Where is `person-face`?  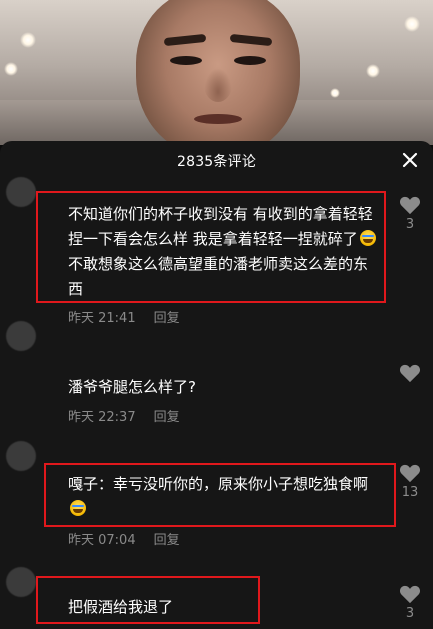
person-face is located at coordinates (218, 72).